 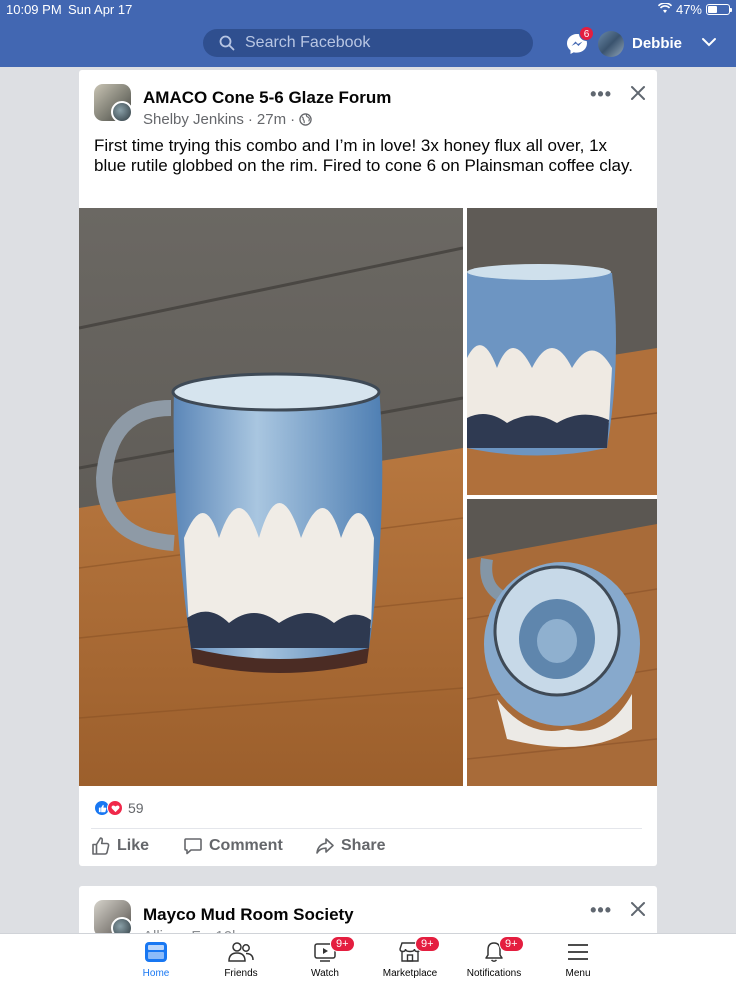 I want to click on share-icon, so click(x=325, y=846).